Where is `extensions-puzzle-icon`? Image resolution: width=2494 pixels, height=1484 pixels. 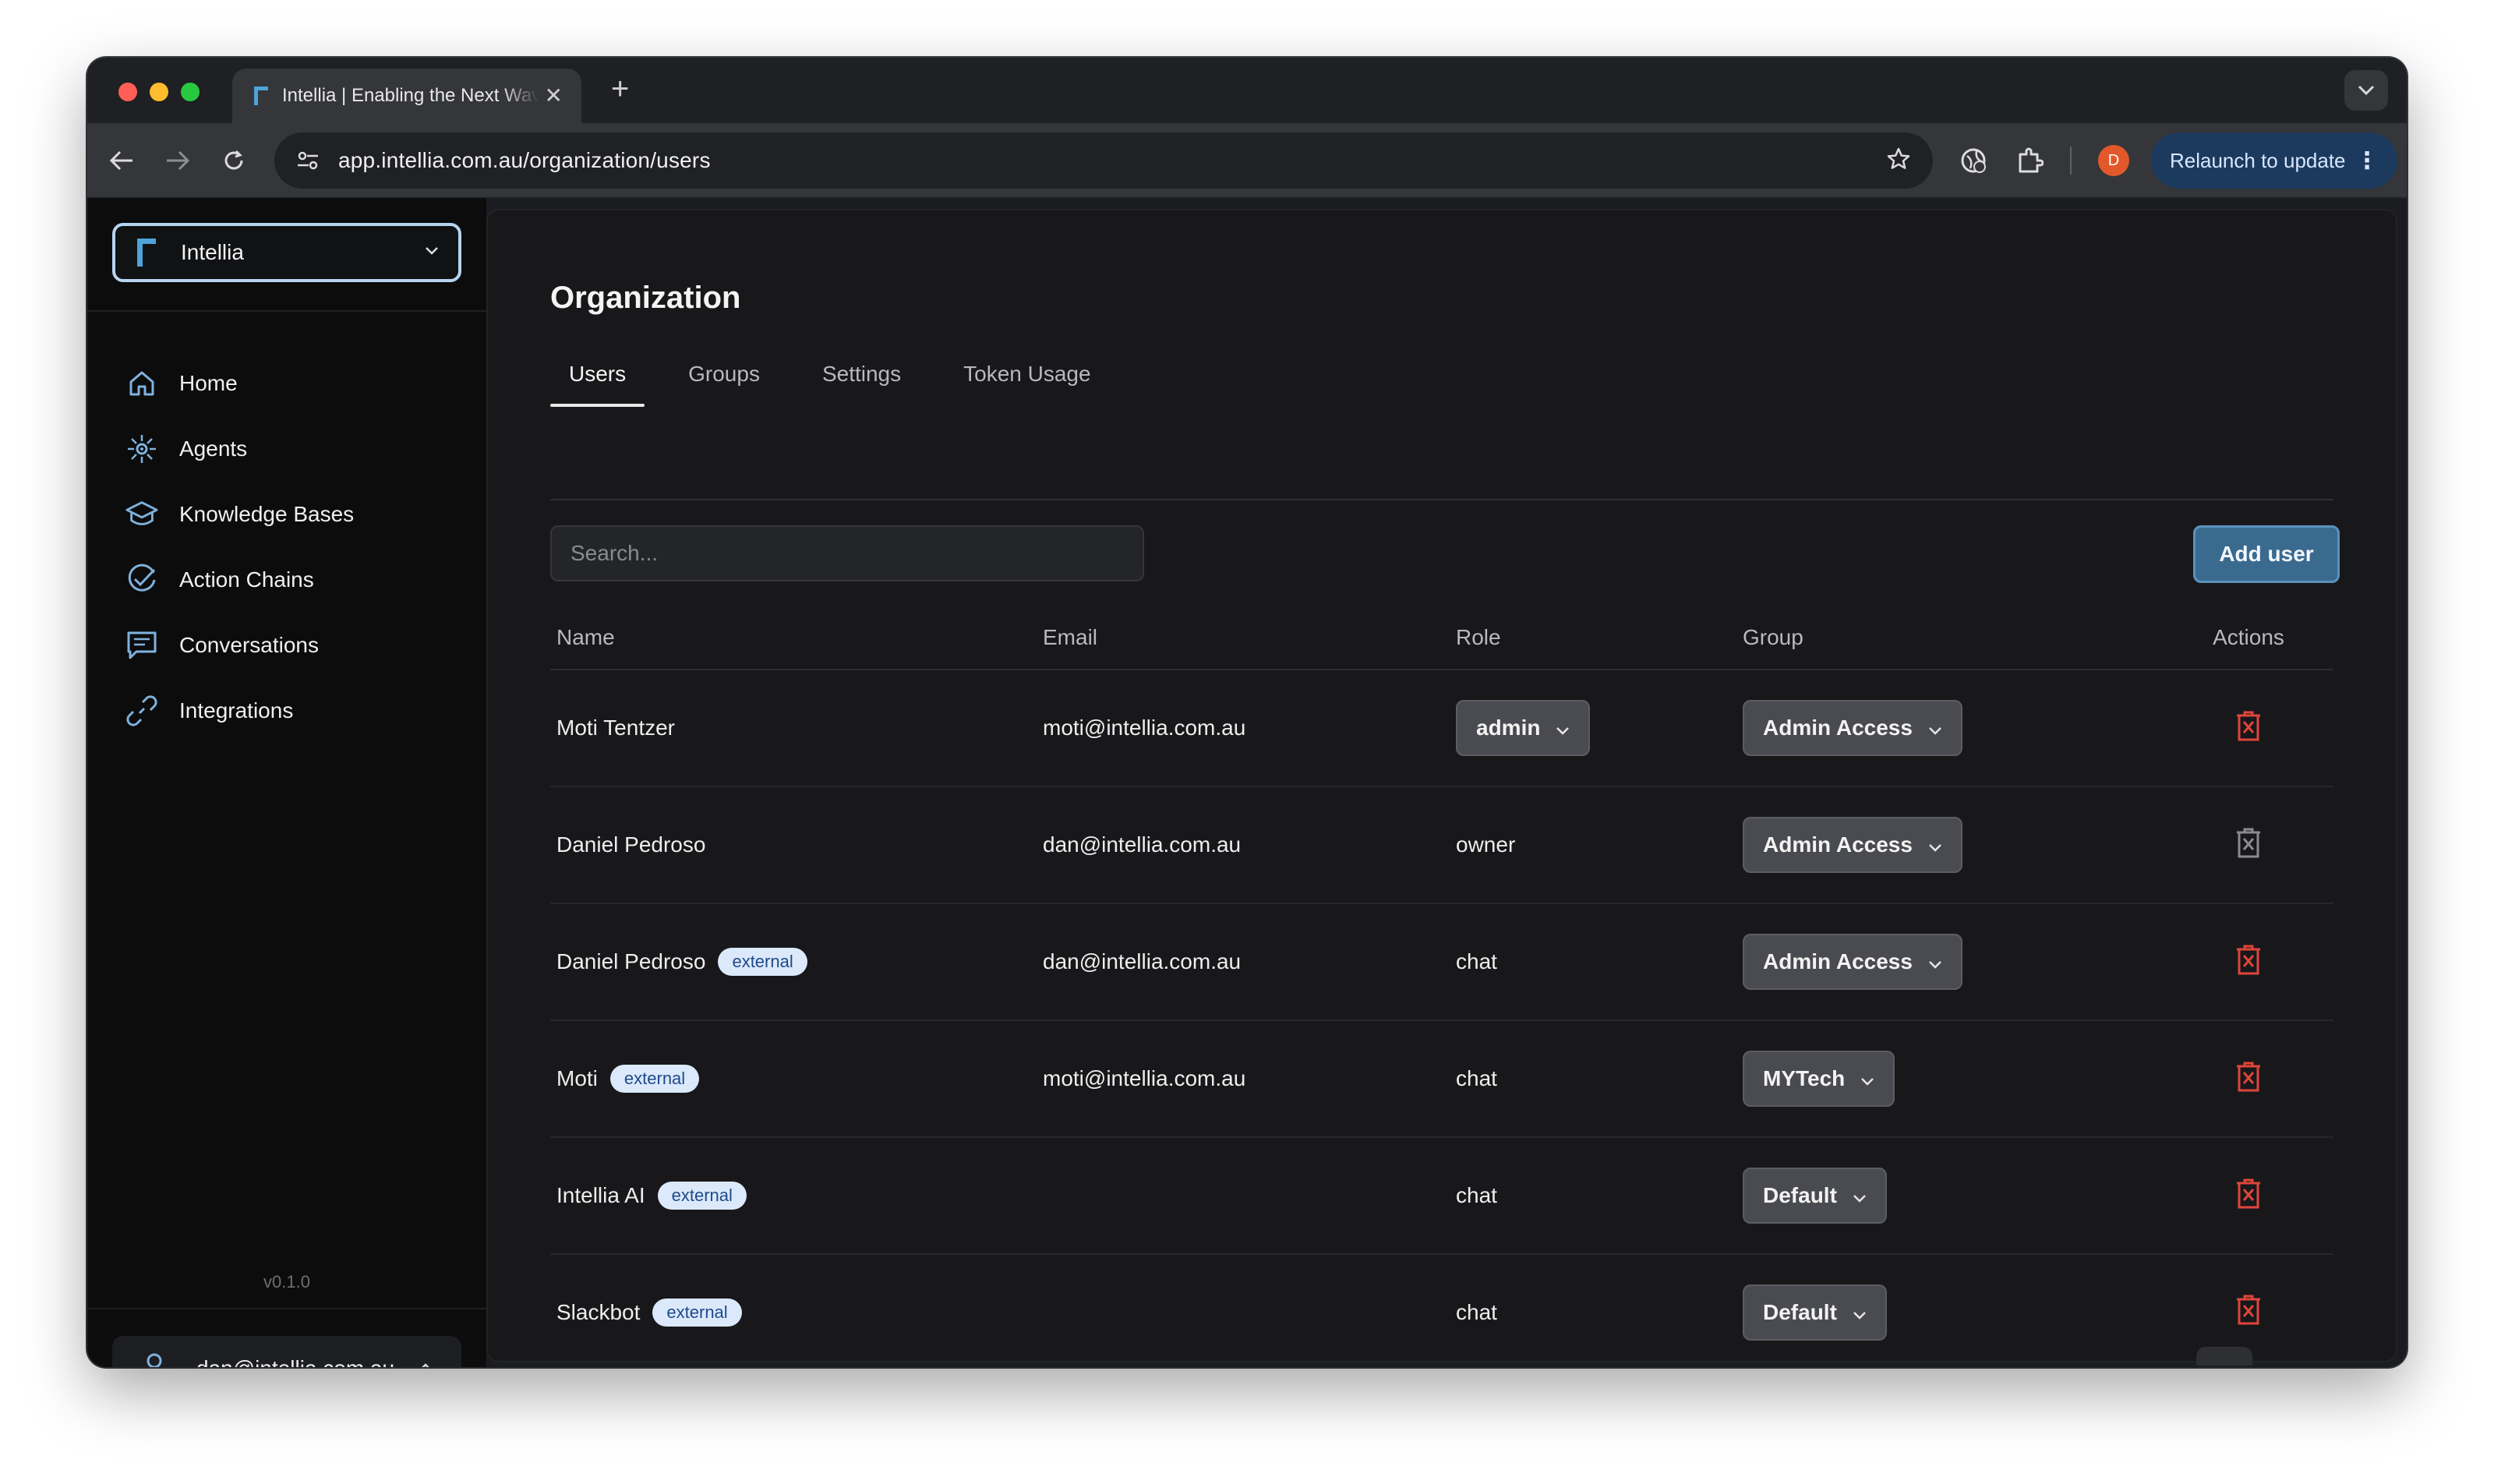 extensions-puzzle-icon is located at coordinates (2030, 160).